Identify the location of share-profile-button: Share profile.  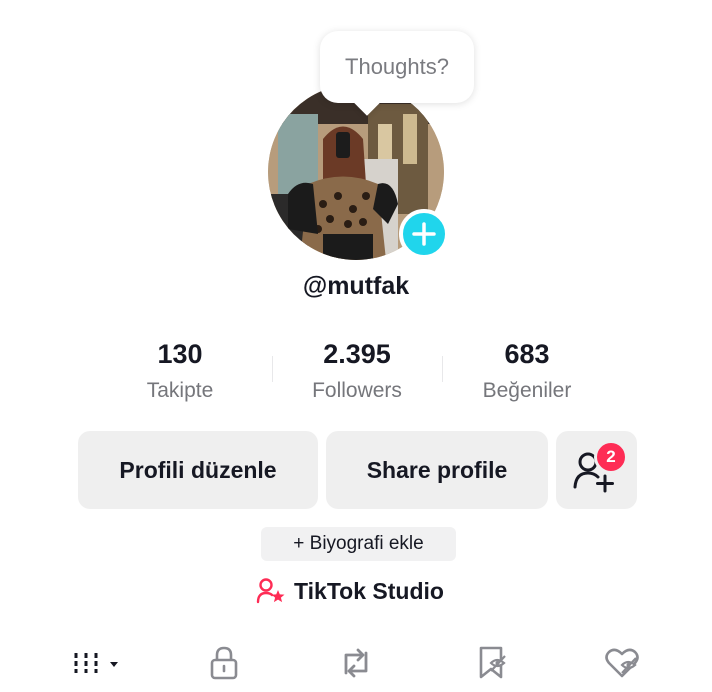
(437, 470).